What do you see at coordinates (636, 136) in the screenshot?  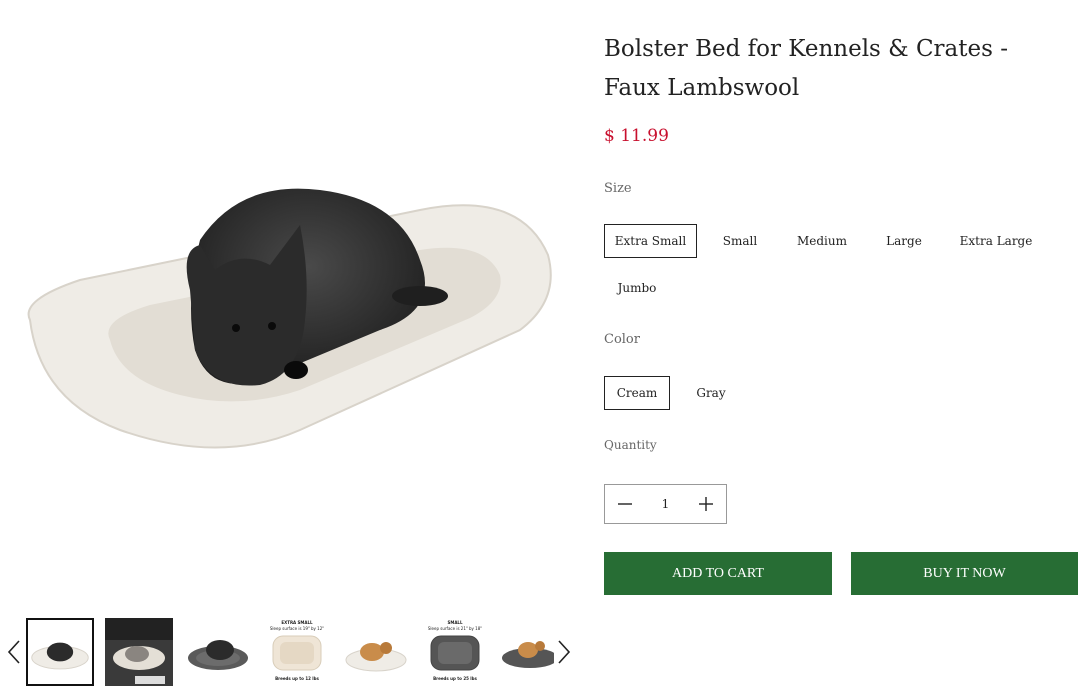 I see `product-price: $ 11.99` at bounding box center [636, 136].